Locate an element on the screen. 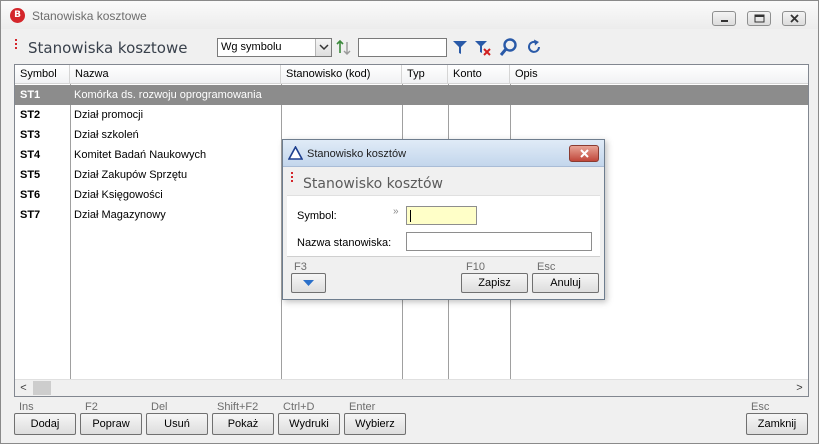  column-header-symbol: Symbol is located at coordinates (42, 74).